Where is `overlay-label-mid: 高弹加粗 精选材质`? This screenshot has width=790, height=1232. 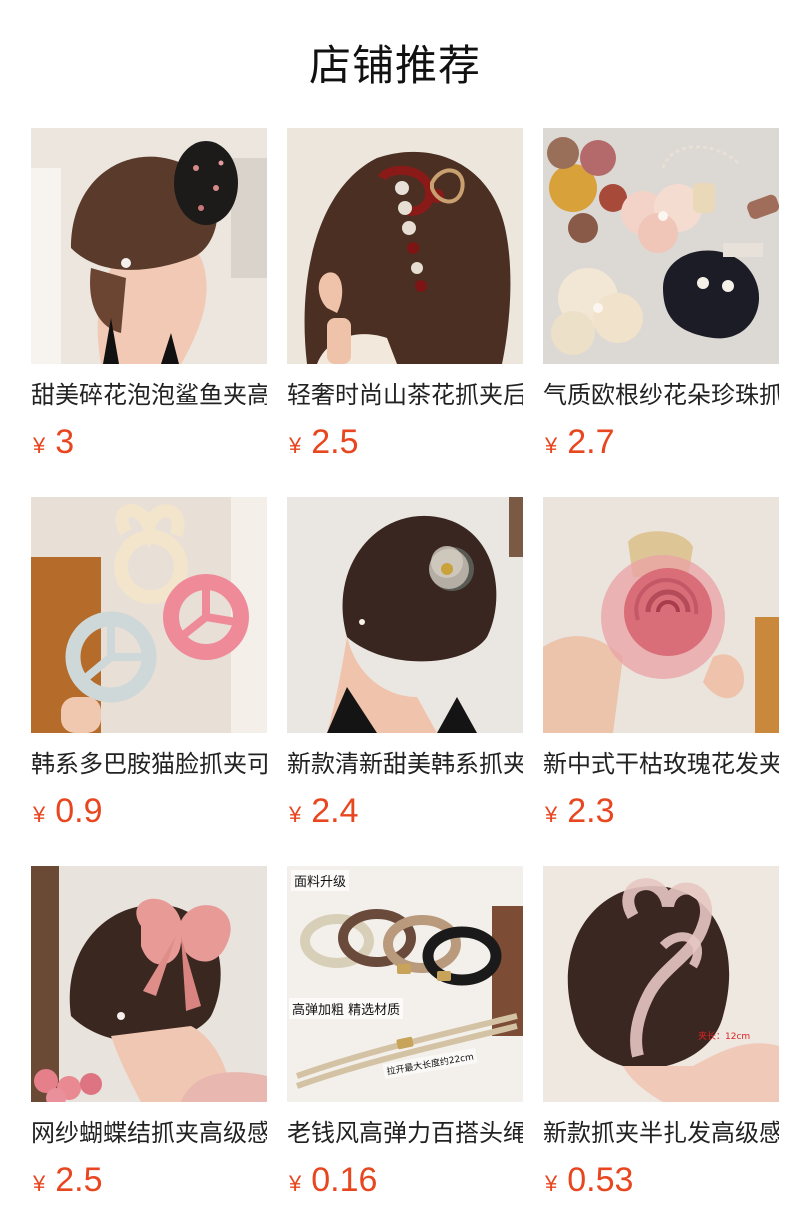 overlay-label-mid: 高弹加粗 精选材质 is located at coordinates (346, 1008).